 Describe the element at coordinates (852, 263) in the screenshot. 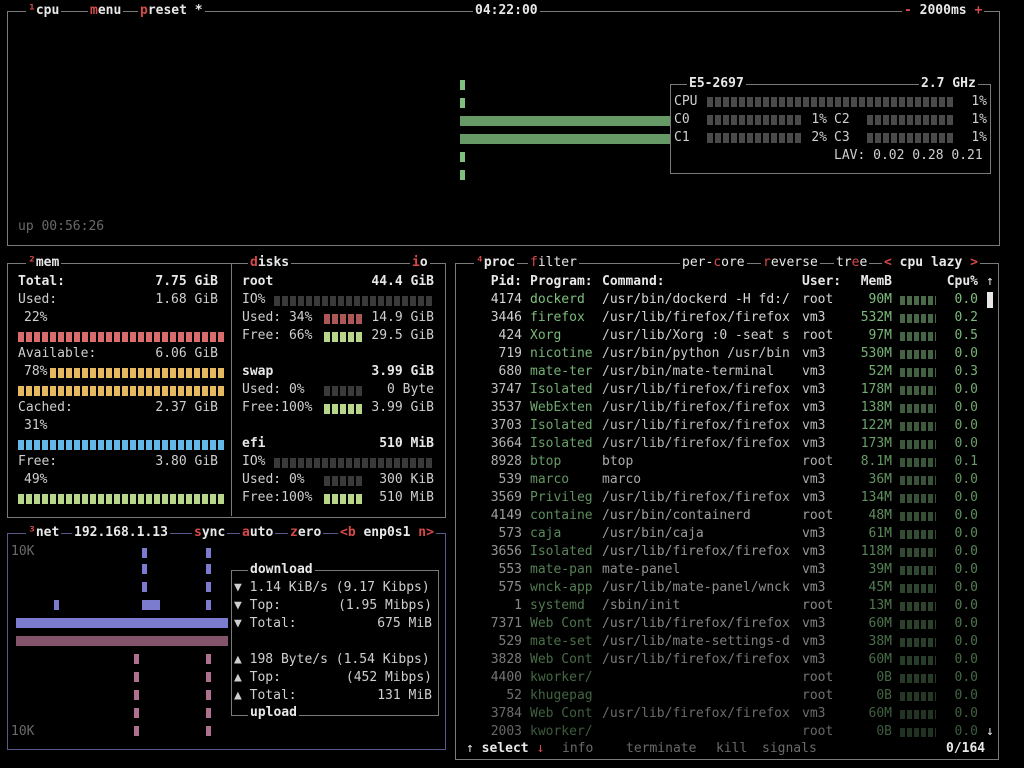

I see `tree-toggle: tree` at that location.